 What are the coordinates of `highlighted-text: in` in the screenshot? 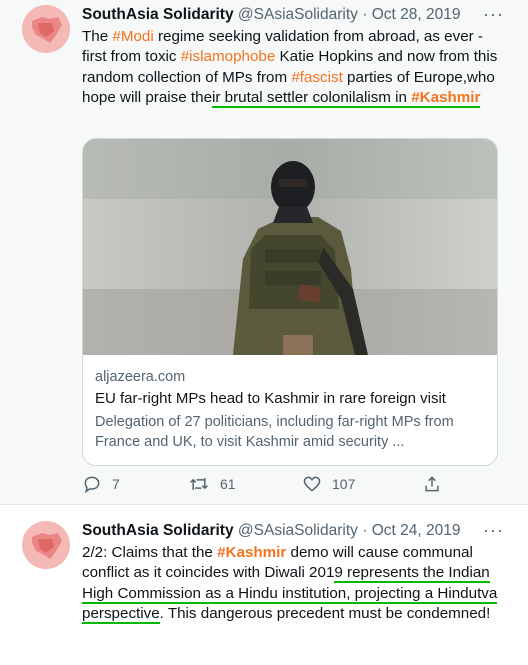 It's located at (401, 99).